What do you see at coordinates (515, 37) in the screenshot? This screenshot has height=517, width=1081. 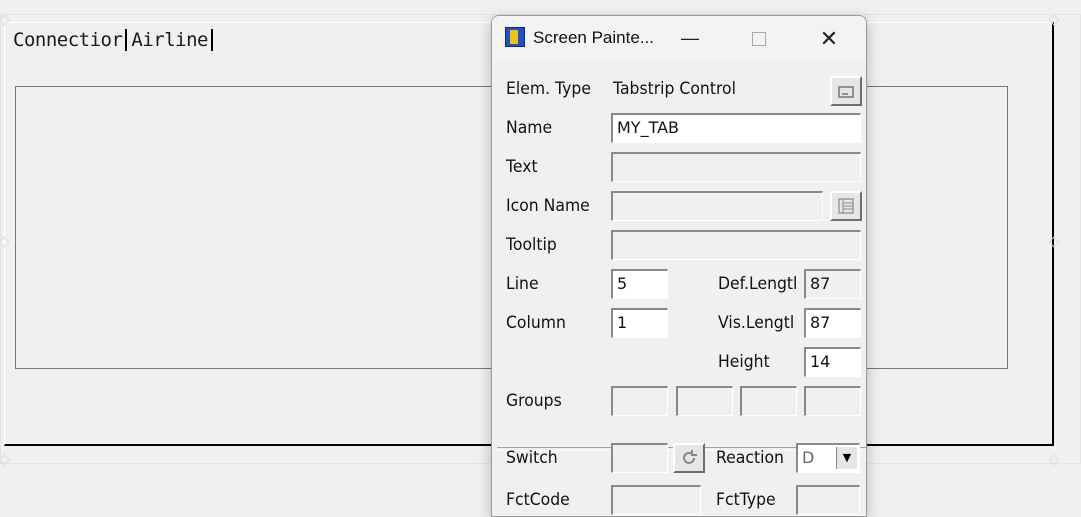 I see `screen-painter-app-icon` at bounding box center [515, 37].